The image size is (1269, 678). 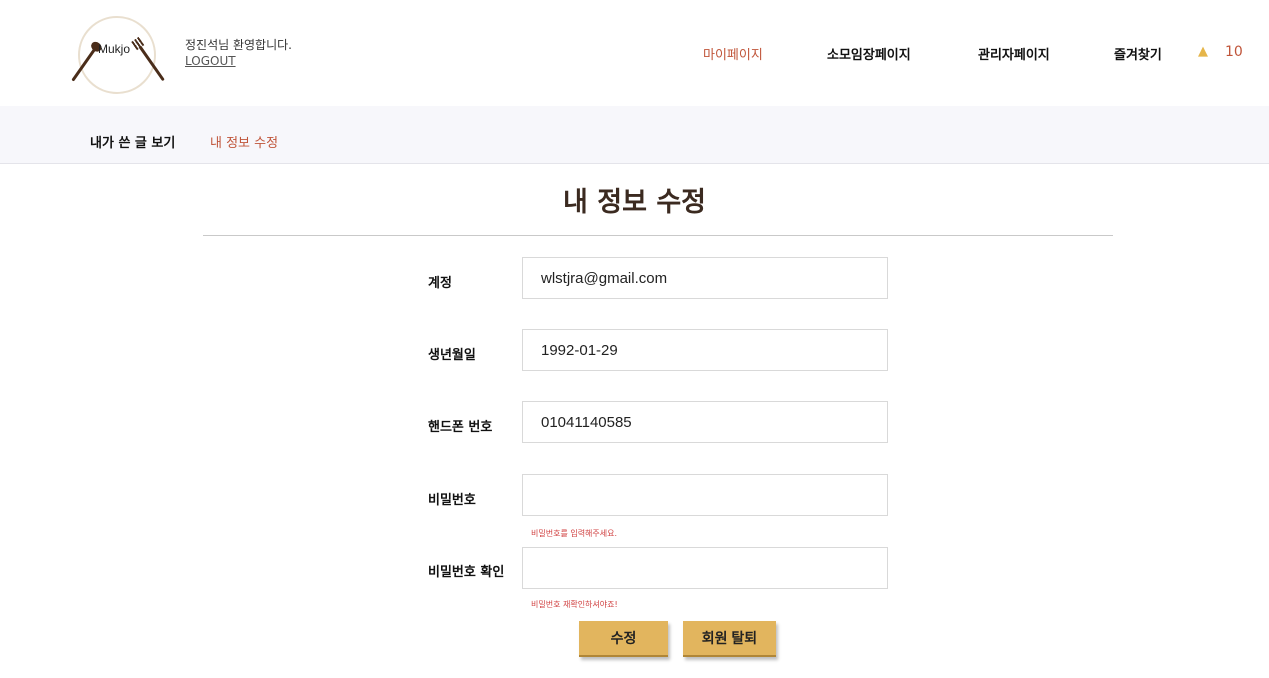 I want to click on logo: Mukjo, so click(x=118, y=55).